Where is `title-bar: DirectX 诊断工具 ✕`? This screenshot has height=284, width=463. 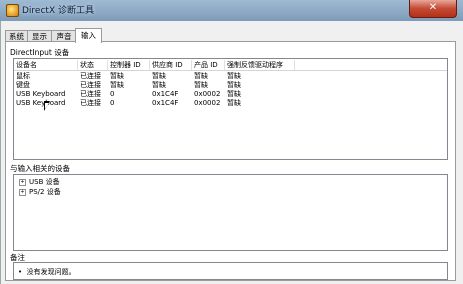
title-bar: DirectX 诊断工具 ✕ is located at coordinates (231, 11).